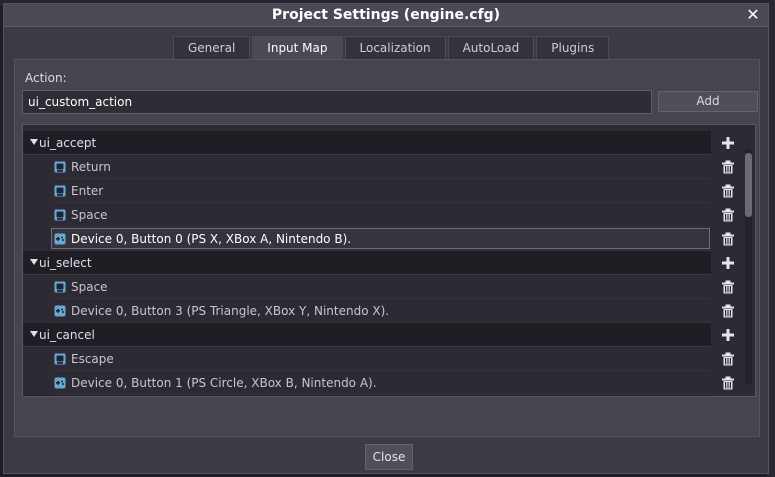 The height and width of the screenshot is (477, 775). Describe the element at coordinates (65, 263) in the screenshot. I see `action-name: ui_select` at that location.